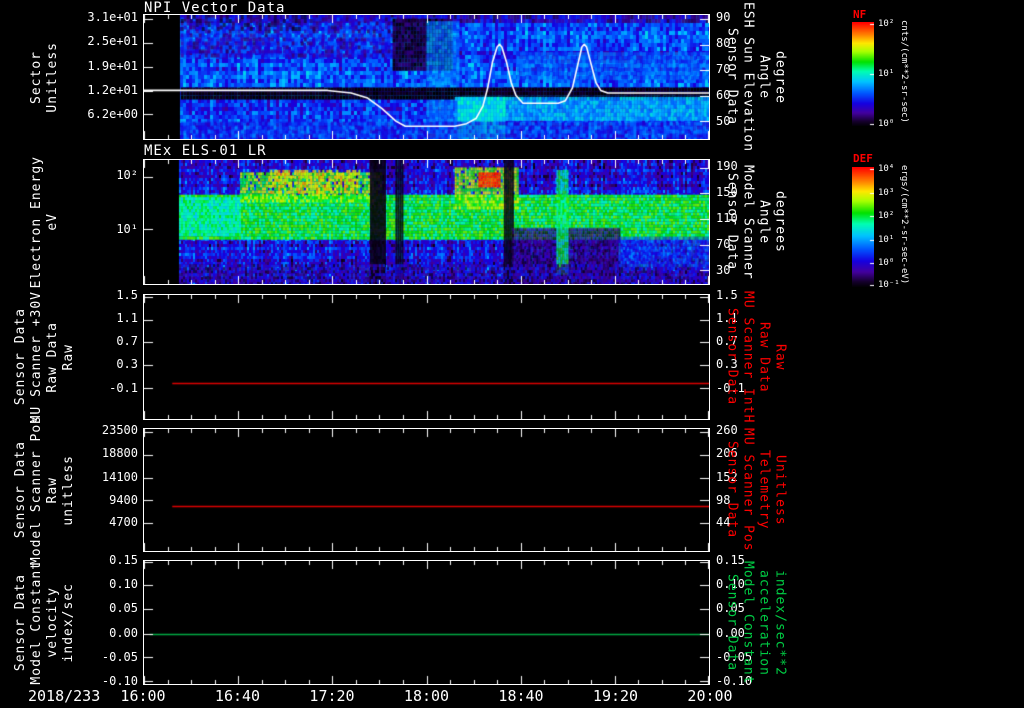  I want to click on panel4-left-axis-label-line-2: velocity, so click(52, 622).